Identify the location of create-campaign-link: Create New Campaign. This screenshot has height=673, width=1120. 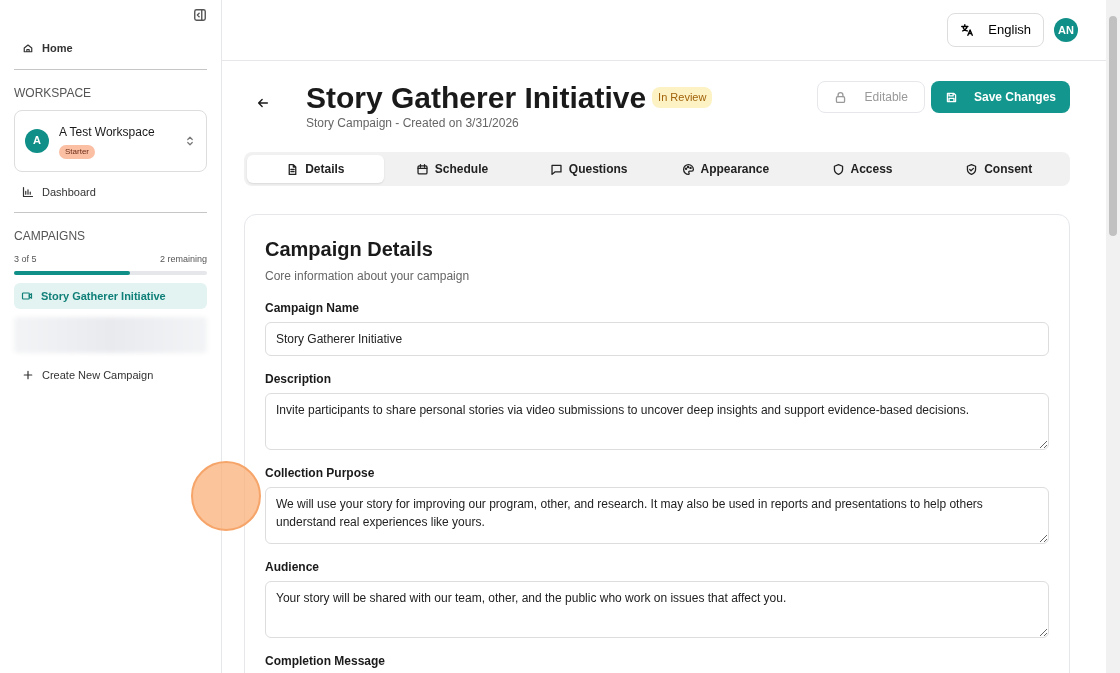
(98, 375).